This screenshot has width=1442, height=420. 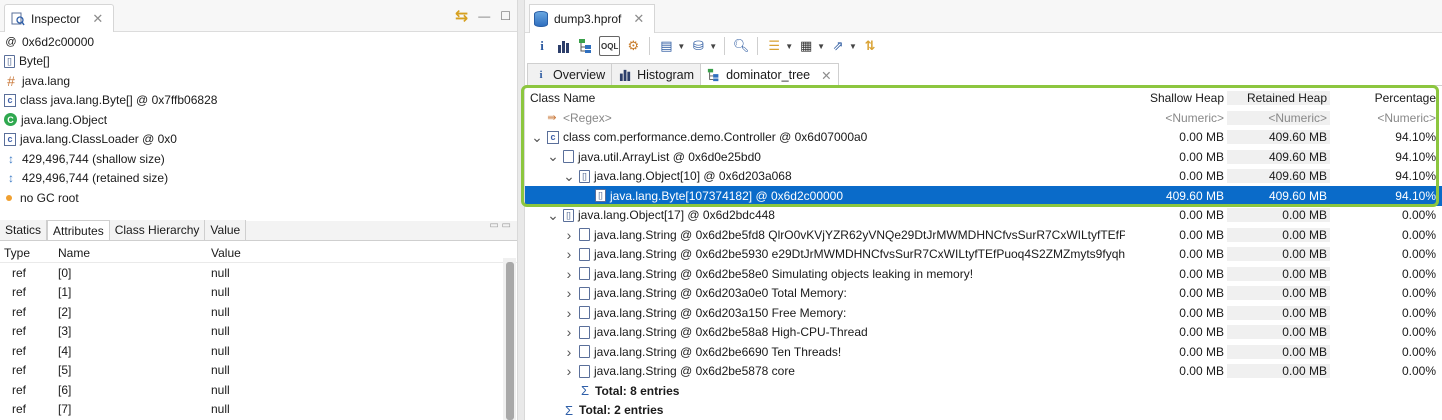 What do you see at coordinates (258, 332) in the screenshot?
I see `table-row: ref [3] null` at bounding box center [258, 332].